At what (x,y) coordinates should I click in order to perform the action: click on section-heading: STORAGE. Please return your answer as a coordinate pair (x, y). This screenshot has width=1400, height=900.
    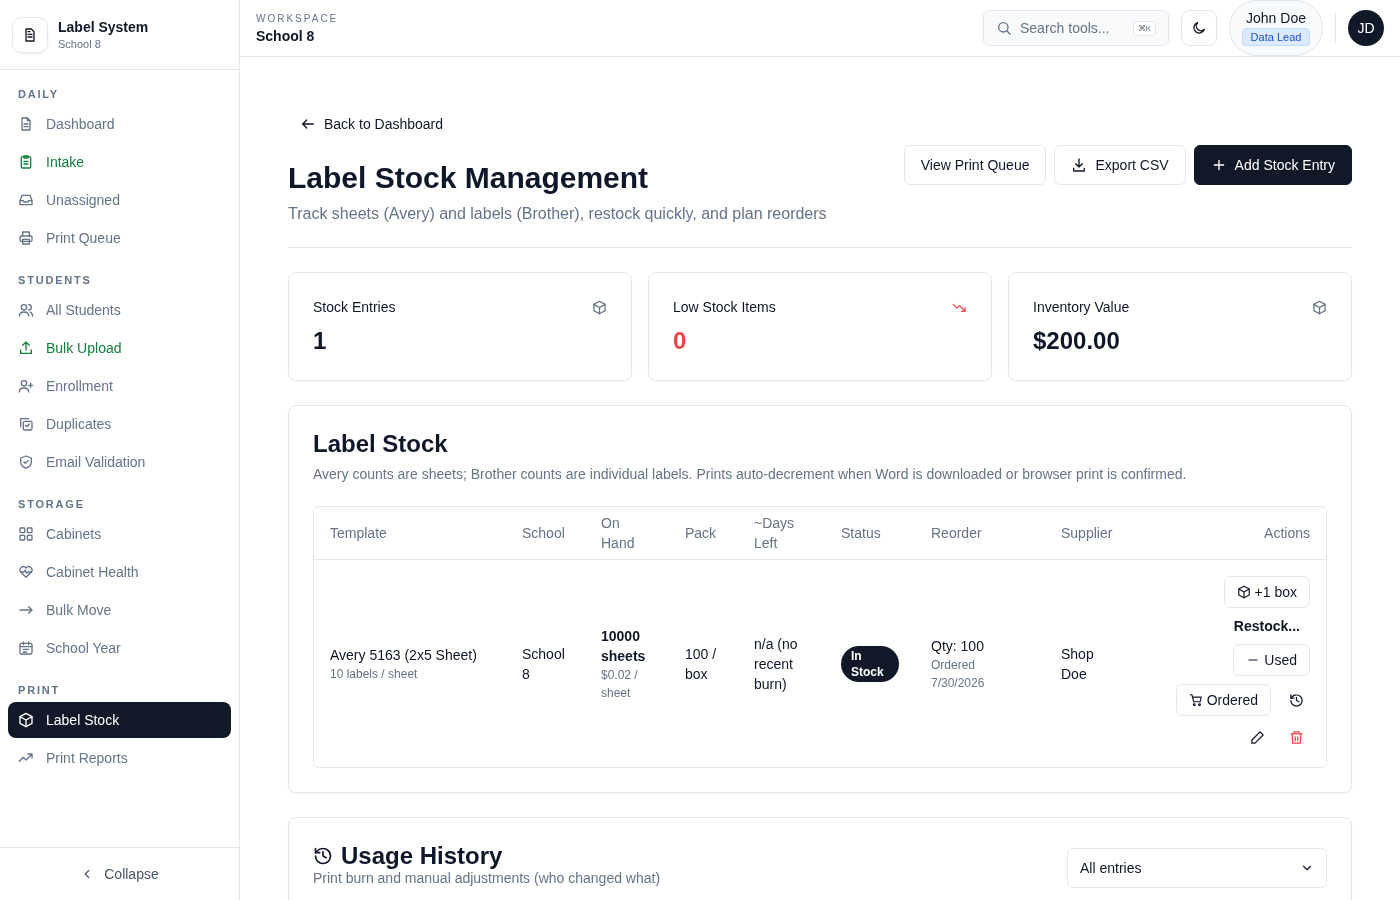
    Looking at the image, I should click on (51, 504).